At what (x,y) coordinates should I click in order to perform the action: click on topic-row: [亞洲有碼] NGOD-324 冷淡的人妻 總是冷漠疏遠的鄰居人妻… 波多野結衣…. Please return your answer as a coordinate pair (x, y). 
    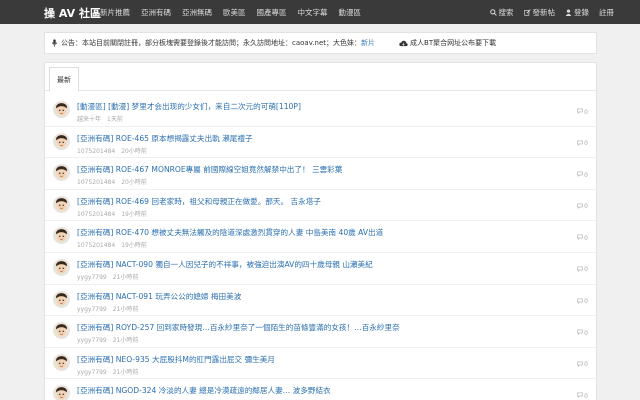
    Looking at the image, I should click on (320, 389).